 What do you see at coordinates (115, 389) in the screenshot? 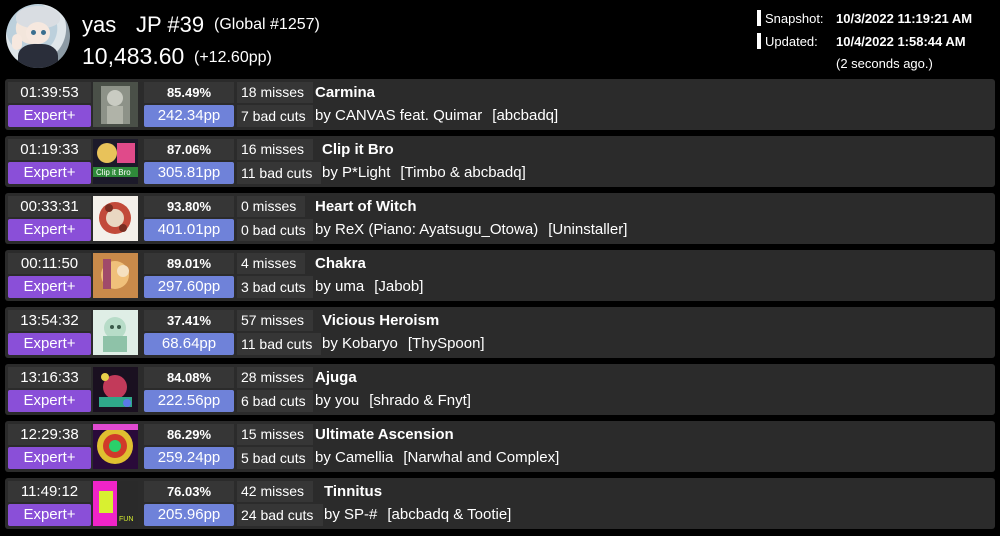
I see `ajuga-cover` at bounding box center [115, 389].